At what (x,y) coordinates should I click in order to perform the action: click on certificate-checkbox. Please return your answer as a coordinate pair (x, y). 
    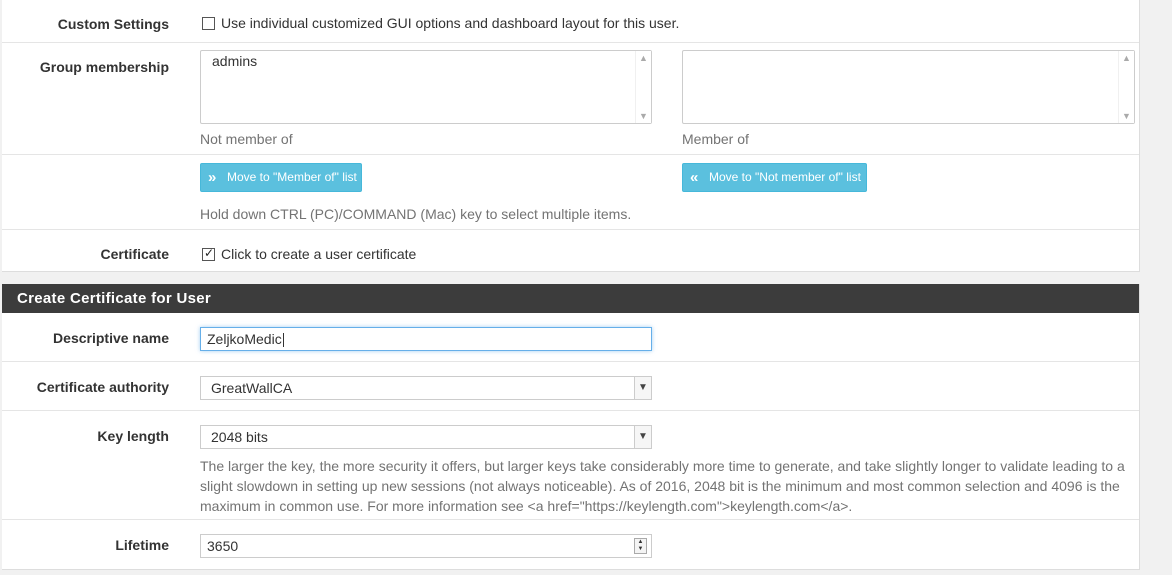
    Looking at the image, I should click on (208, 253).